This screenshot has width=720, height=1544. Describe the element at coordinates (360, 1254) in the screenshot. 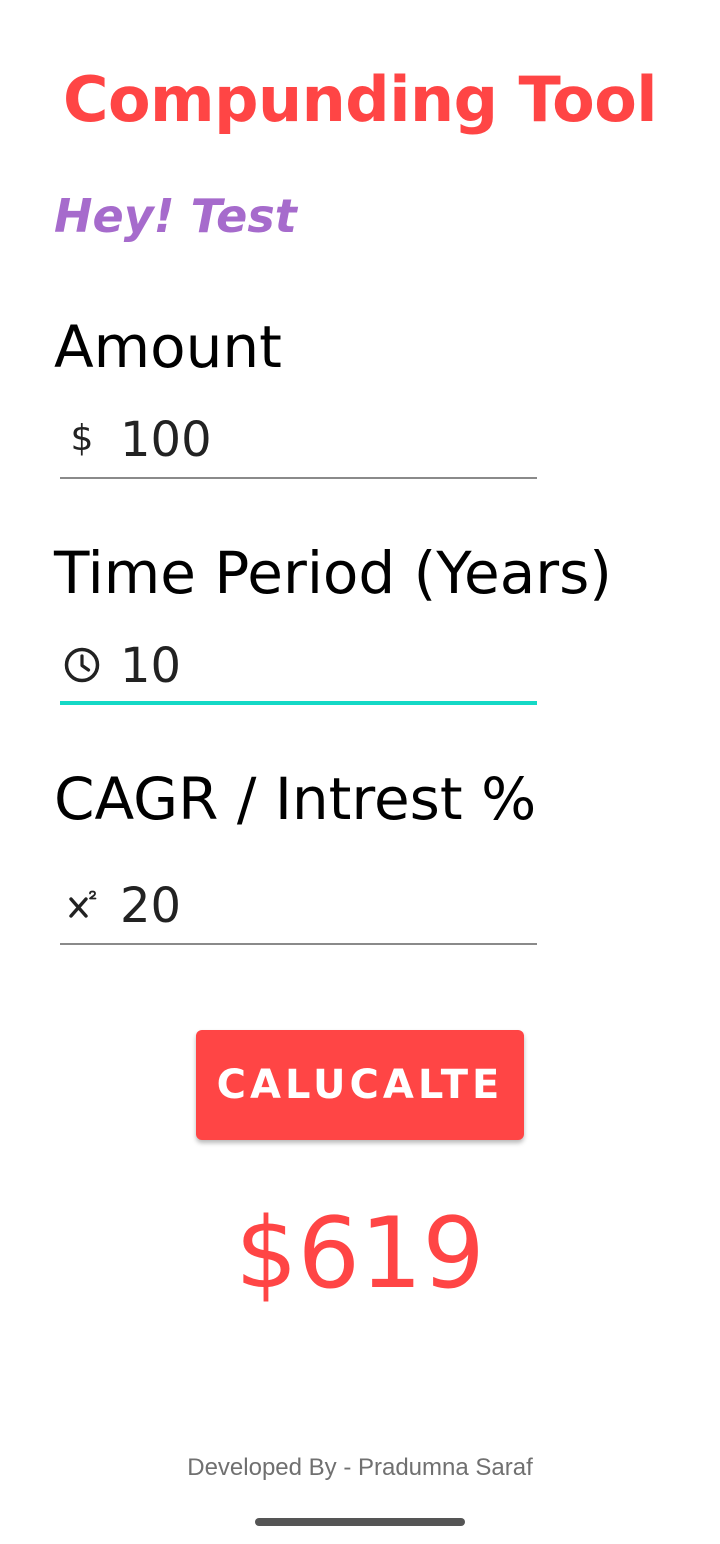

I see `result-value: $619` at that location.